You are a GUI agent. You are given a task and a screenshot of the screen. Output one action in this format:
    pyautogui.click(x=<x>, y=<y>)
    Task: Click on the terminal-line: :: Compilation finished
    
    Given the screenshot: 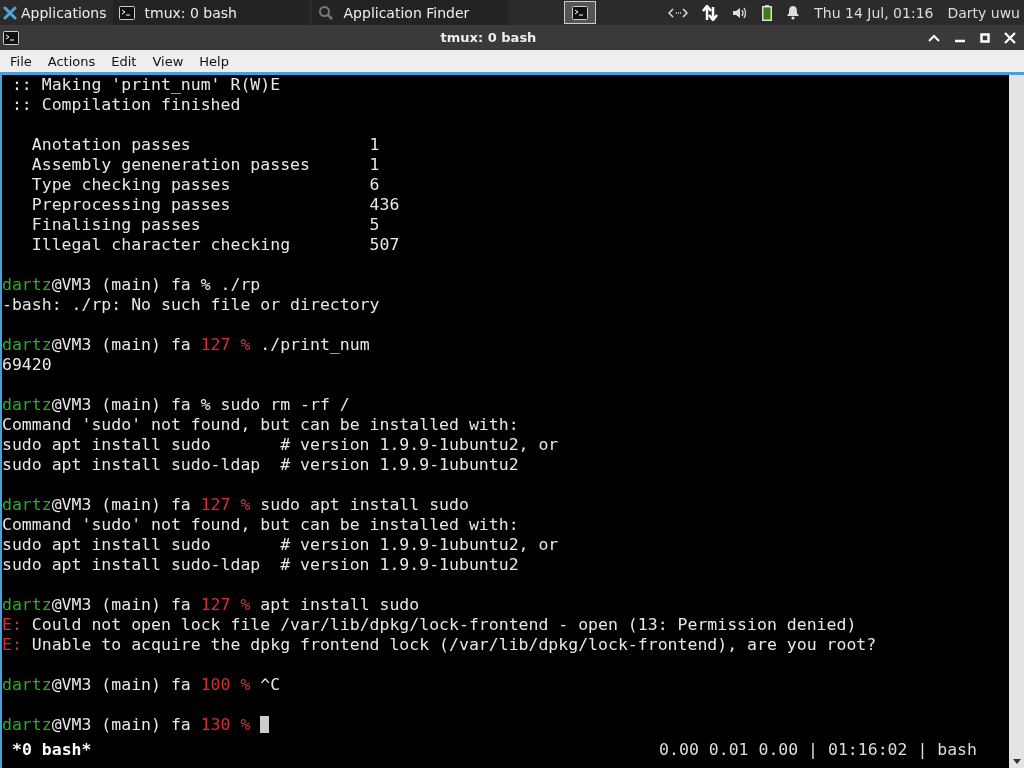 What is the action you would take?
    pyautogui.click(x=126, y=105)
    